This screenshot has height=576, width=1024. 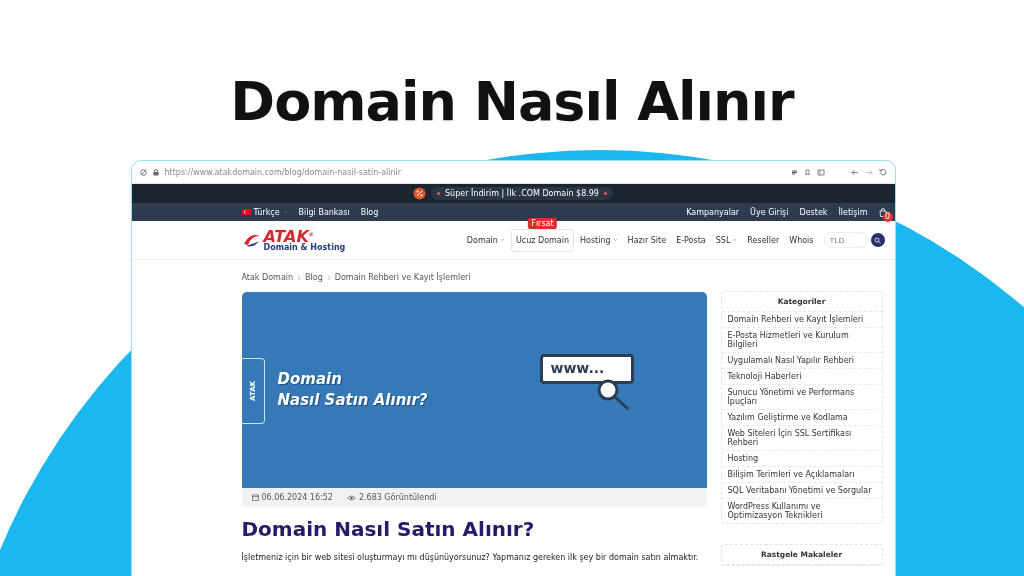 What do you see at coordinates (813, 212) in the screenshot?
I see `top-link: Destek` at bounding box center [813, 212].